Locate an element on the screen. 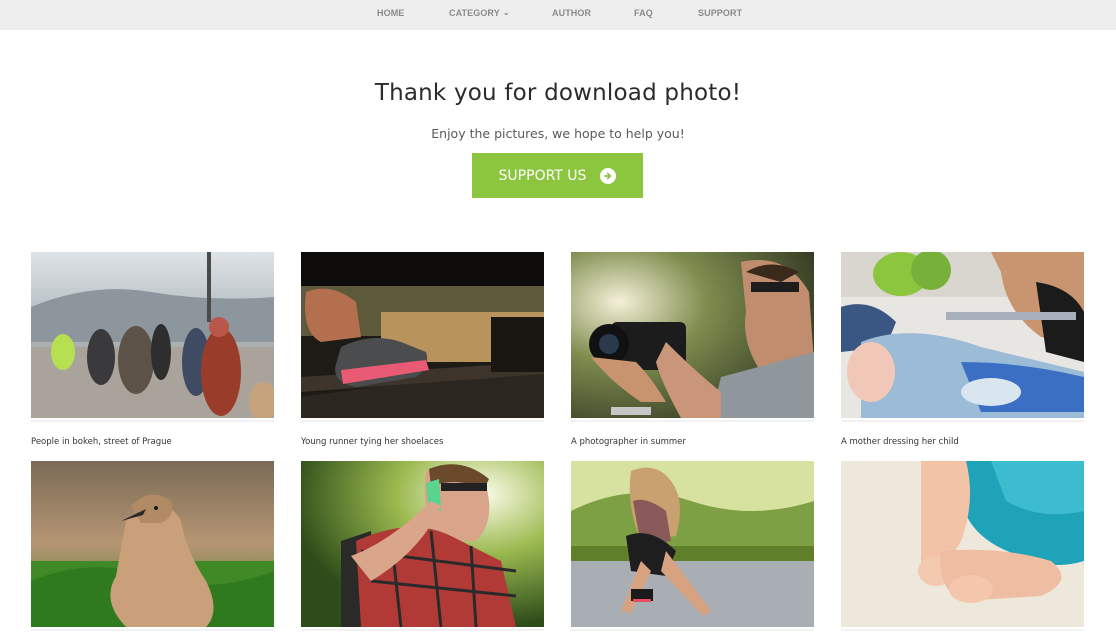 Image resolution: width=1116 pixels, height=641 pixels. support-us-label: SUPPORT US is located at coordinates (542, 175).